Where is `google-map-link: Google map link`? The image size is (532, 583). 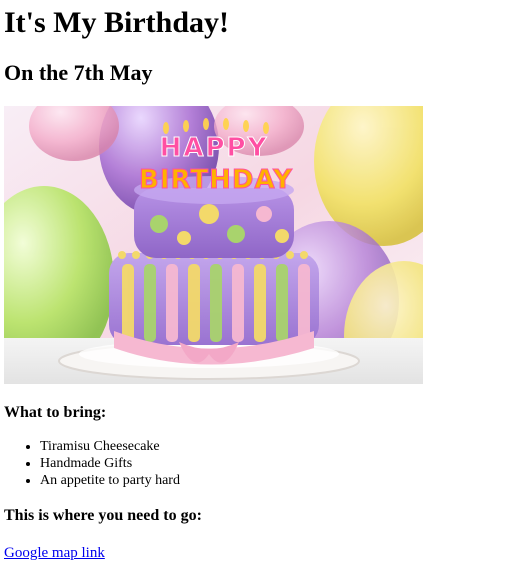 google-map-link: Google map link is located at coordinates (54, 553).